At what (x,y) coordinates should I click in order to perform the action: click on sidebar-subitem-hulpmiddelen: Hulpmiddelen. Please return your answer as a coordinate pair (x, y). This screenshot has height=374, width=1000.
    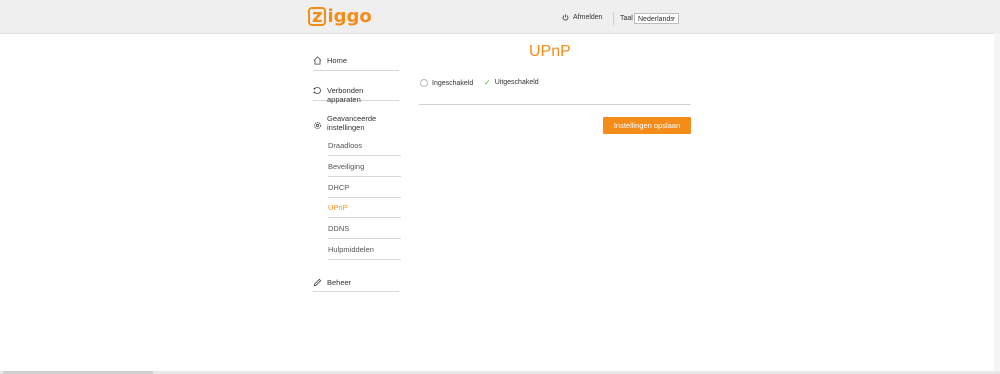
    Looking at the image, I should click on (364, 252).